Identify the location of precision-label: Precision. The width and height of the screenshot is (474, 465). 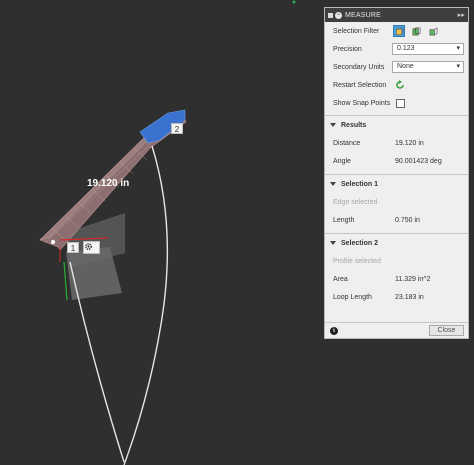
(347, 49).